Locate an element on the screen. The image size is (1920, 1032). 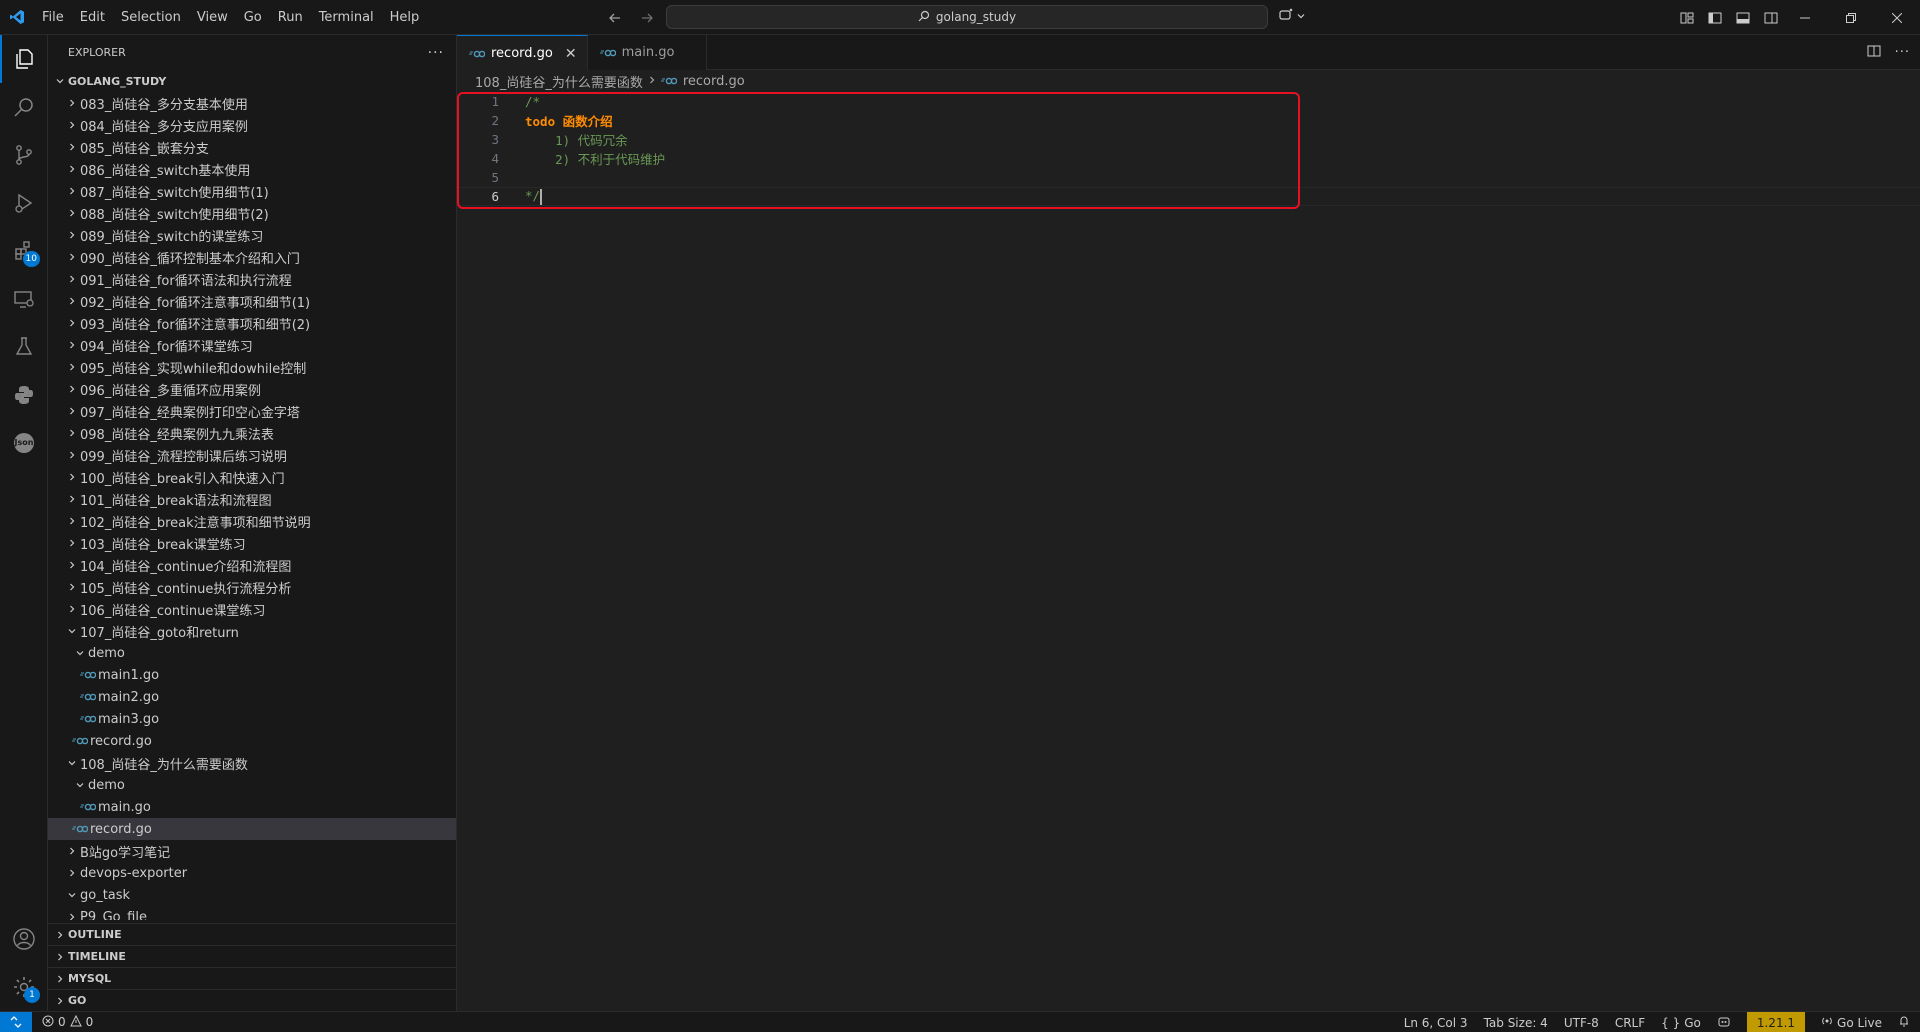
restore-icon is located at coordinates (1851, 17).